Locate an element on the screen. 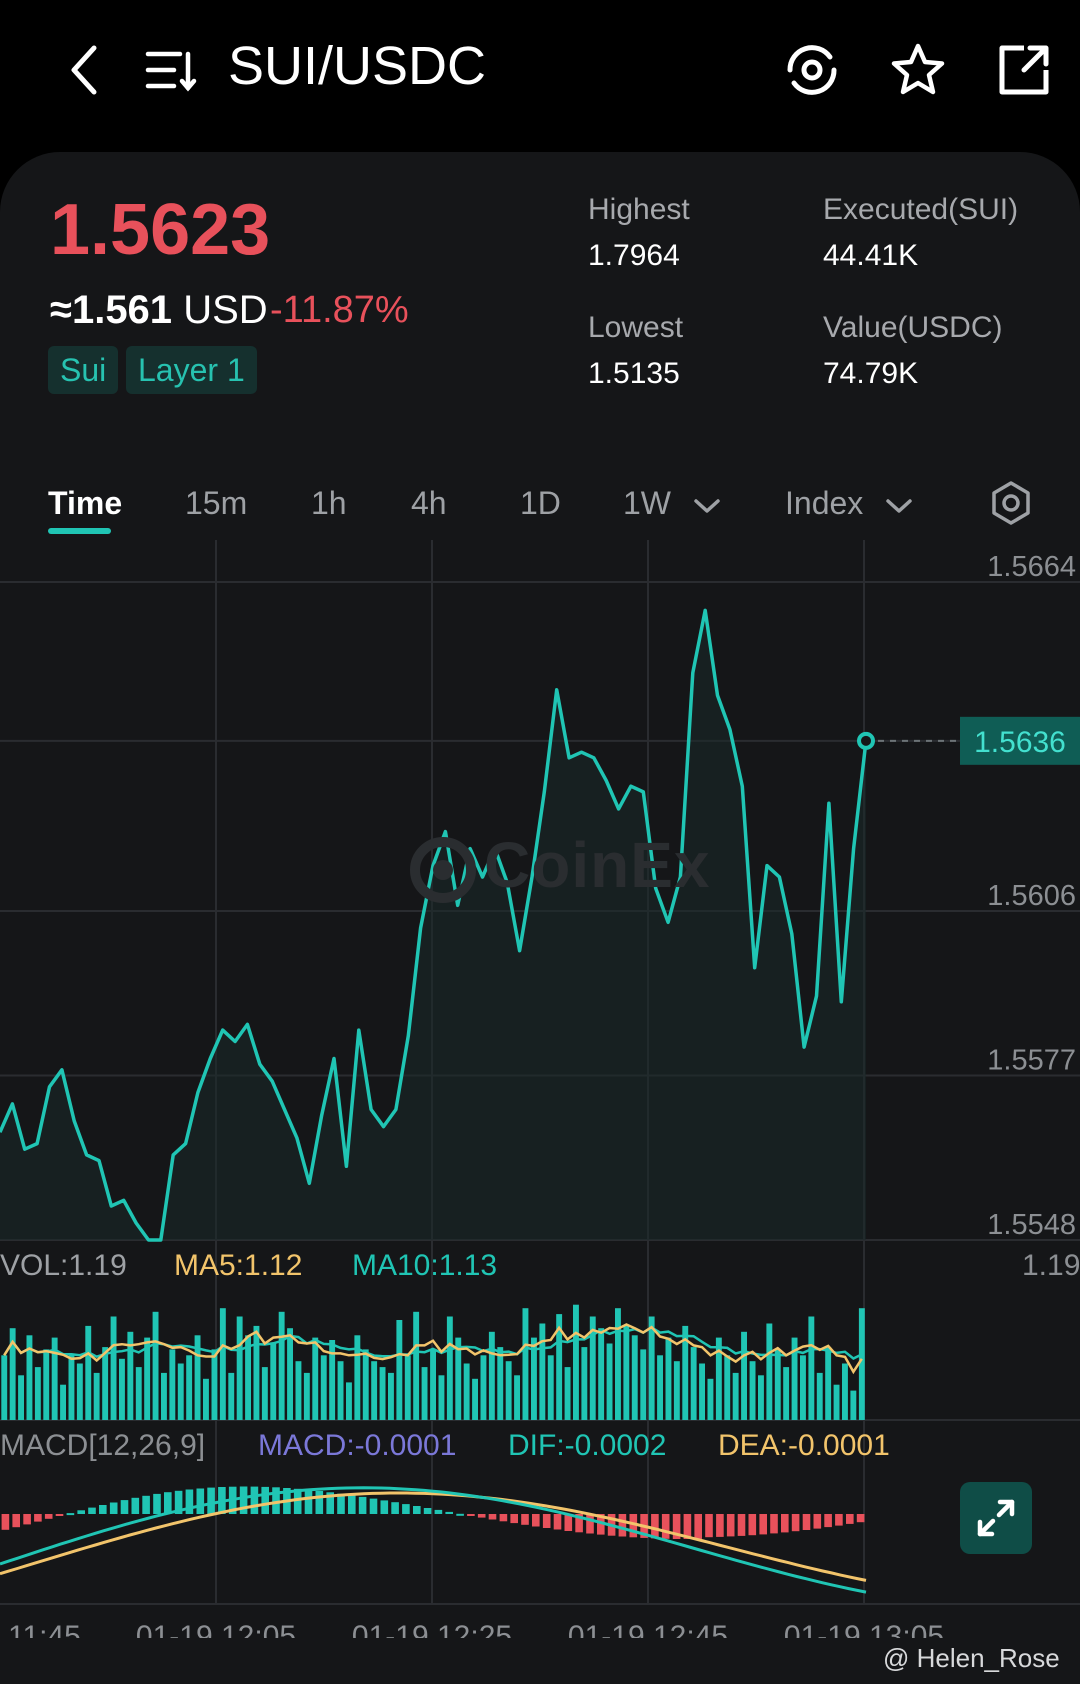  tab-4h: 4h is located at coordinates (429, 503).